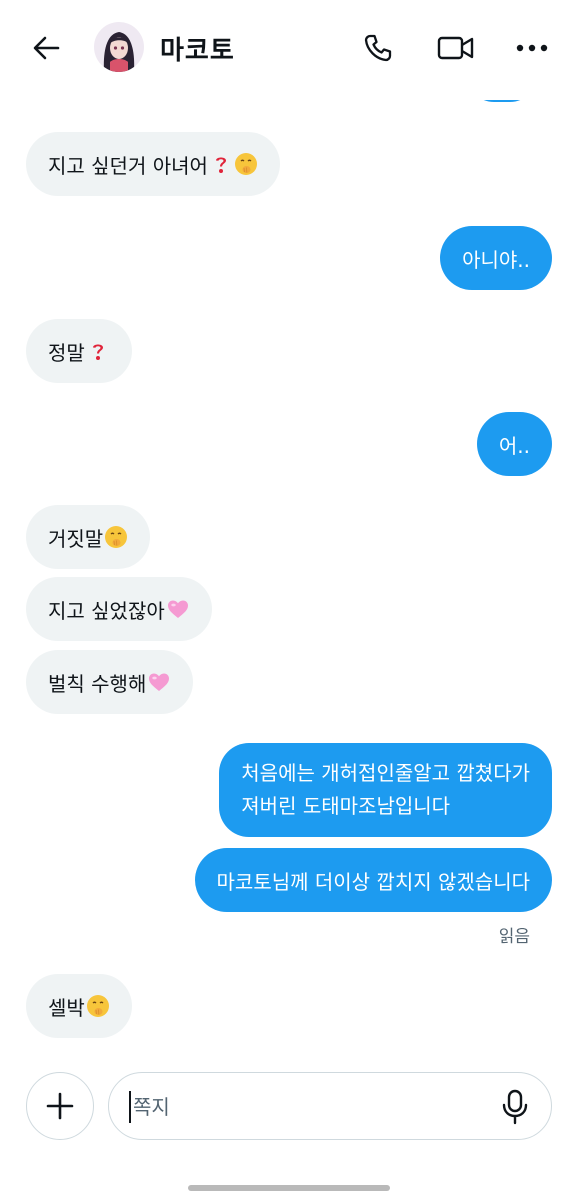 The width and height of the screenshot is (578, 1200). What do you see at coordinates (385, 790) in the screenshot?
I see `message-bubble: 처음에는 개허접인줄알고 깝쳤다가 져버린 도태마조남입니다` at bounding box center [385, 790].